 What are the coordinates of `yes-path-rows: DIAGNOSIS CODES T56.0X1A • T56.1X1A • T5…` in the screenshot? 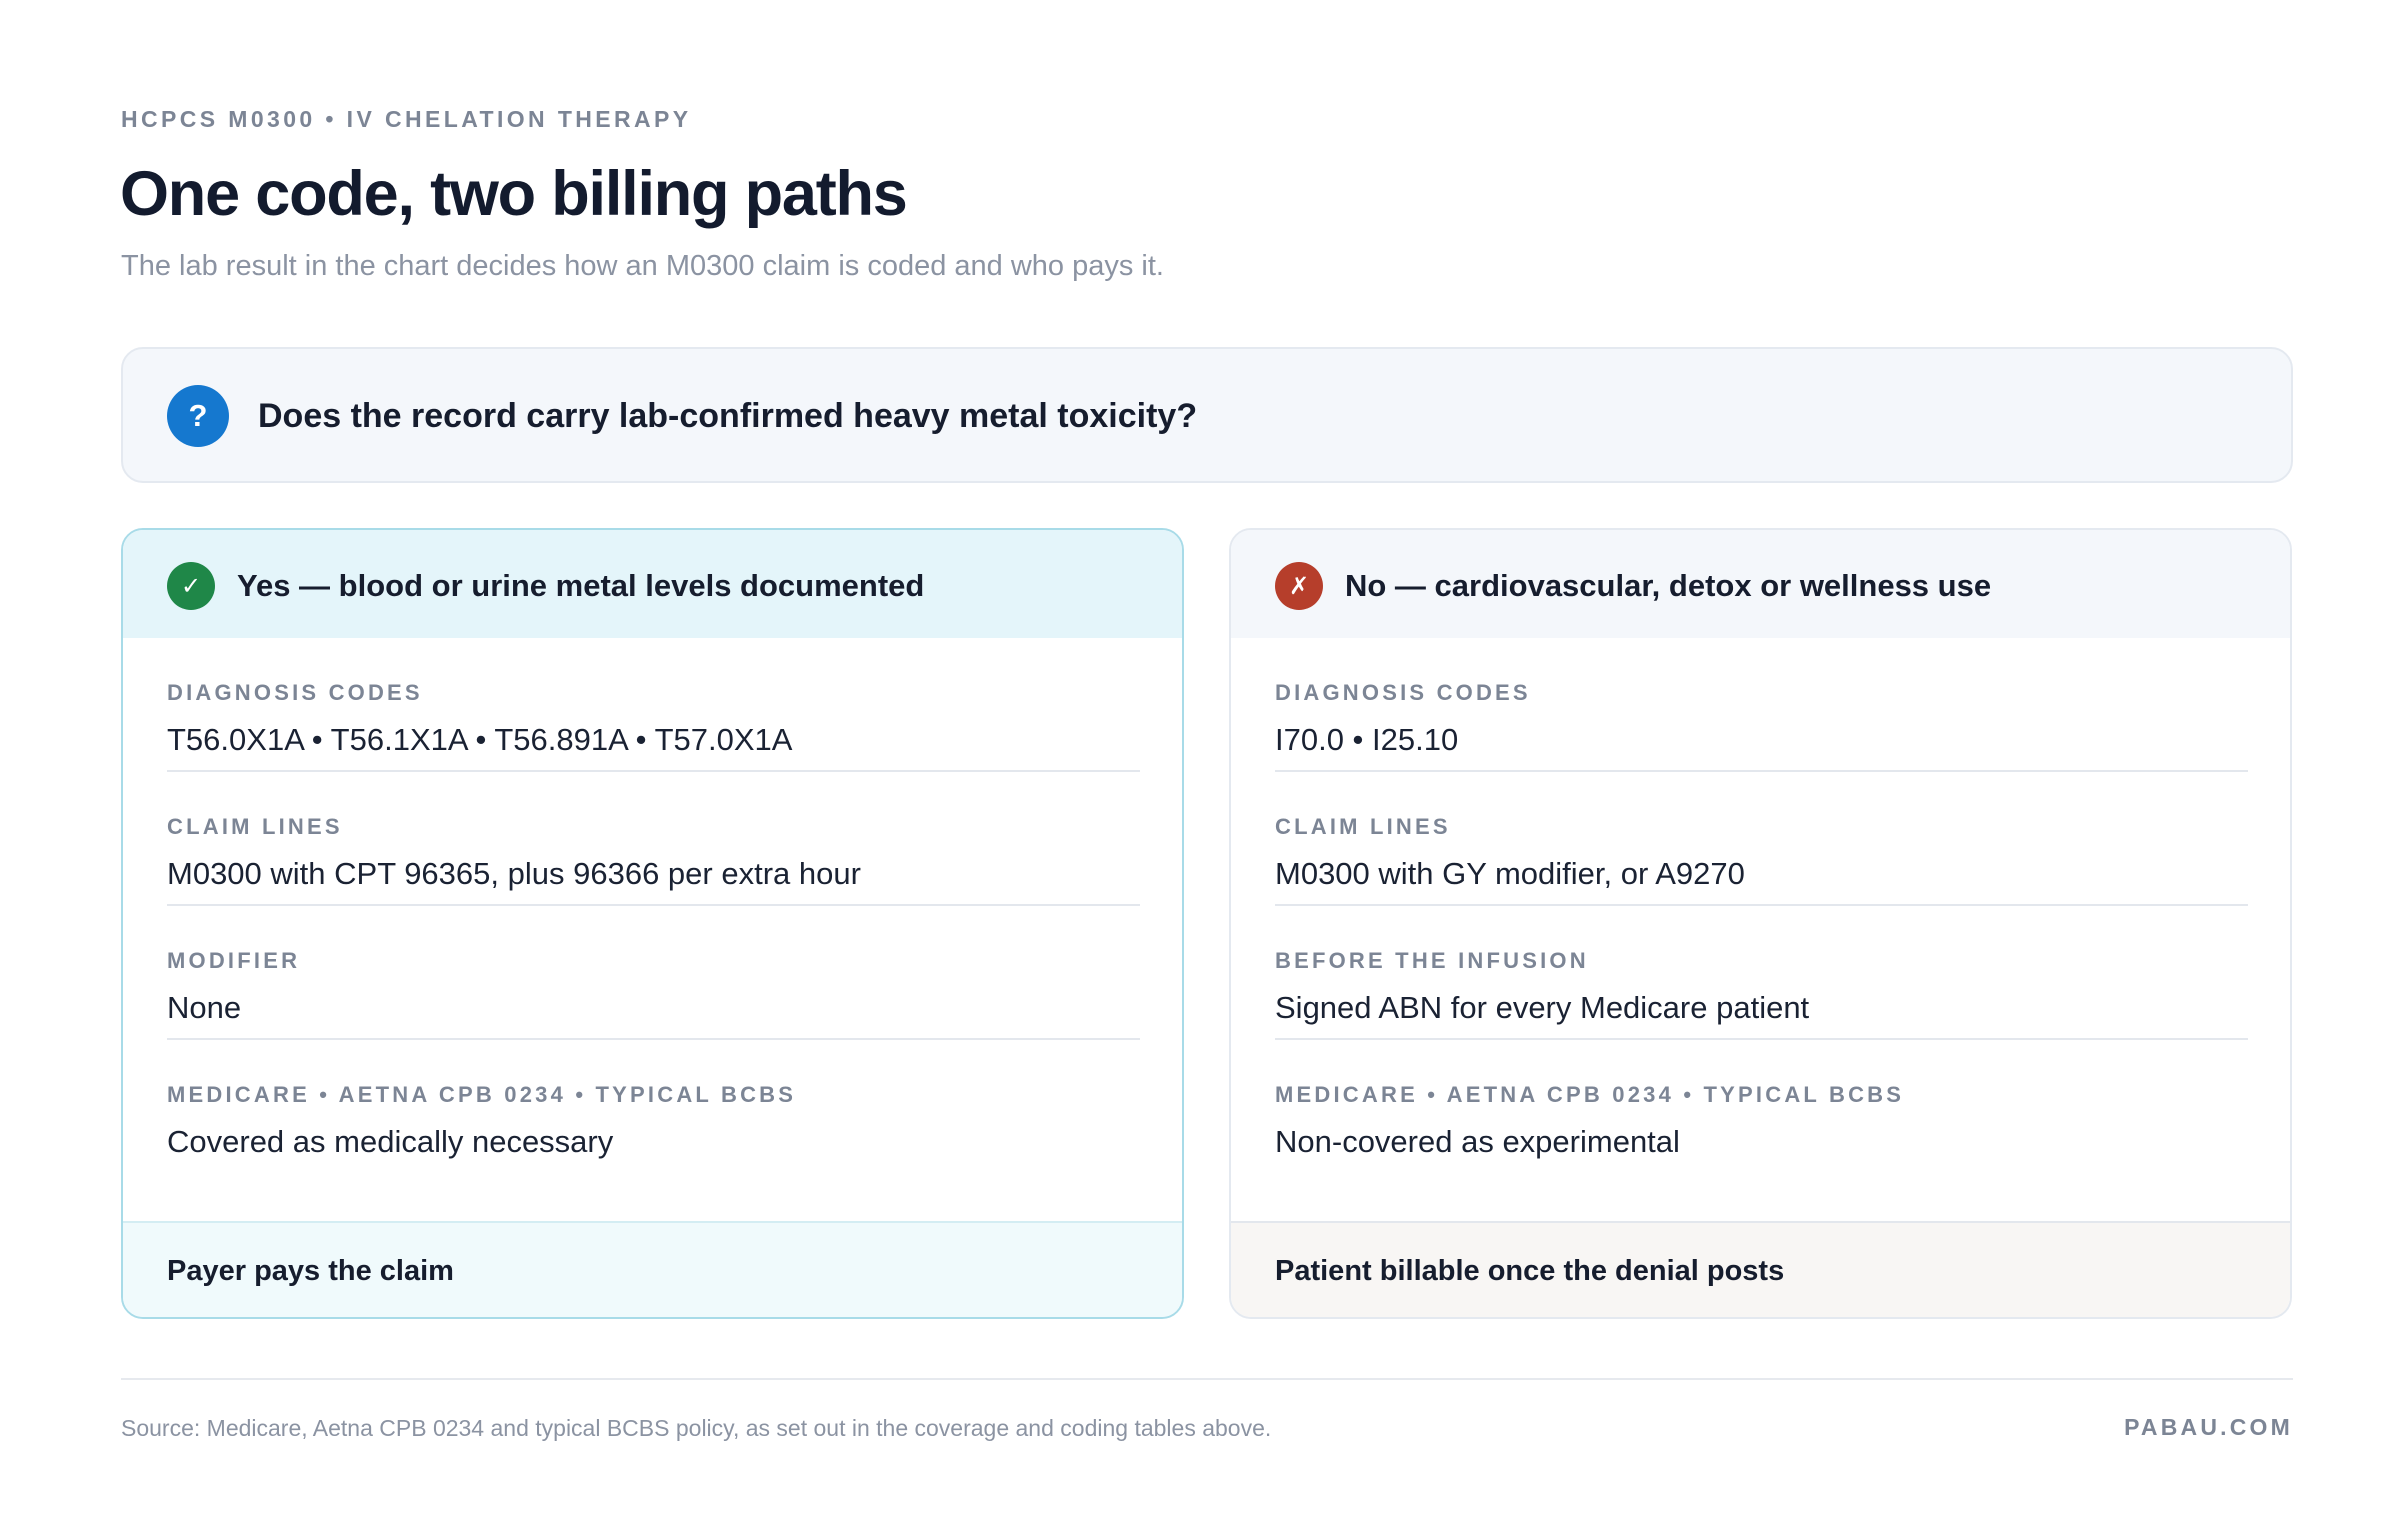 It's located at (653, 906).